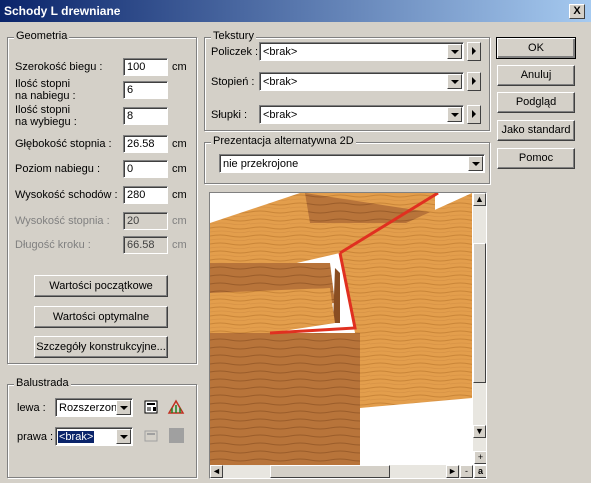 Image resolution: width=591 pixels, height=483 pixels. What do you see at coordinates (536, 48) in the screenshot?
I see `ok-button: OK` at bounding box center [536, 48].